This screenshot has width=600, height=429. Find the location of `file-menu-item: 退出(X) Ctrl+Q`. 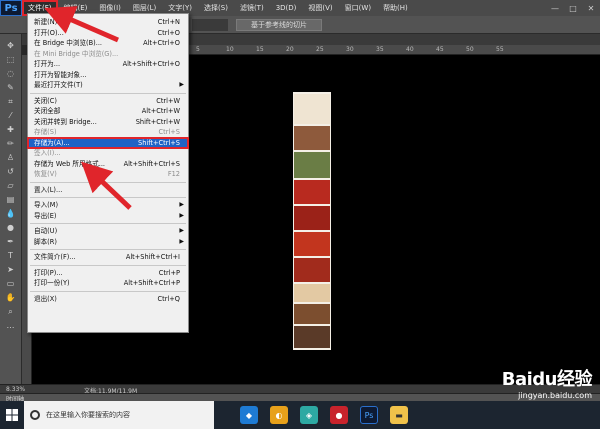

file-menu-item: 退出(X) Ctrl+Q is located at coordinates (108, 299).